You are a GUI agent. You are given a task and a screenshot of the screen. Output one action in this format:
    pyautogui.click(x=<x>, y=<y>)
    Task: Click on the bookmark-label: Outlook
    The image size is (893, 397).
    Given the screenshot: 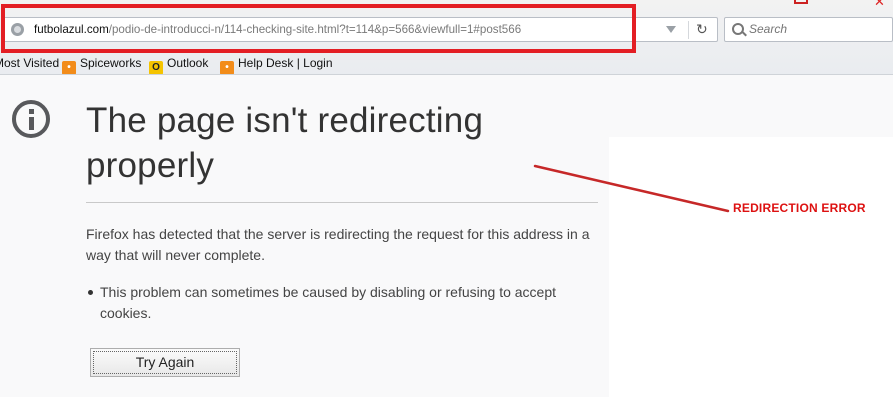 What is the action you would take?
    pyautogui.click(x=188, y=63)
    